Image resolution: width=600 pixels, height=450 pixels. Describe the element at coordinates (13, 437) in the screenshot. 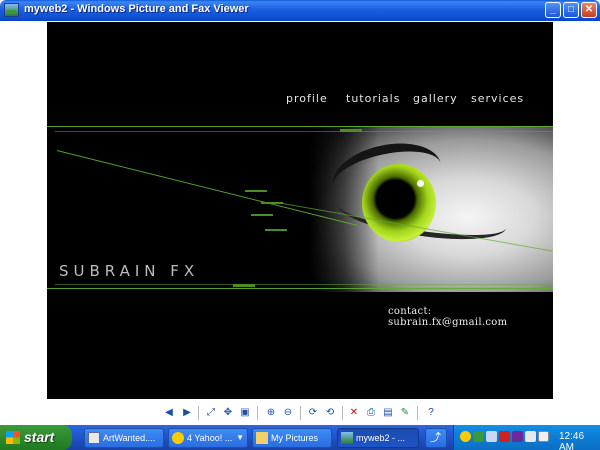

I see `windows-logo-icon` at that location.